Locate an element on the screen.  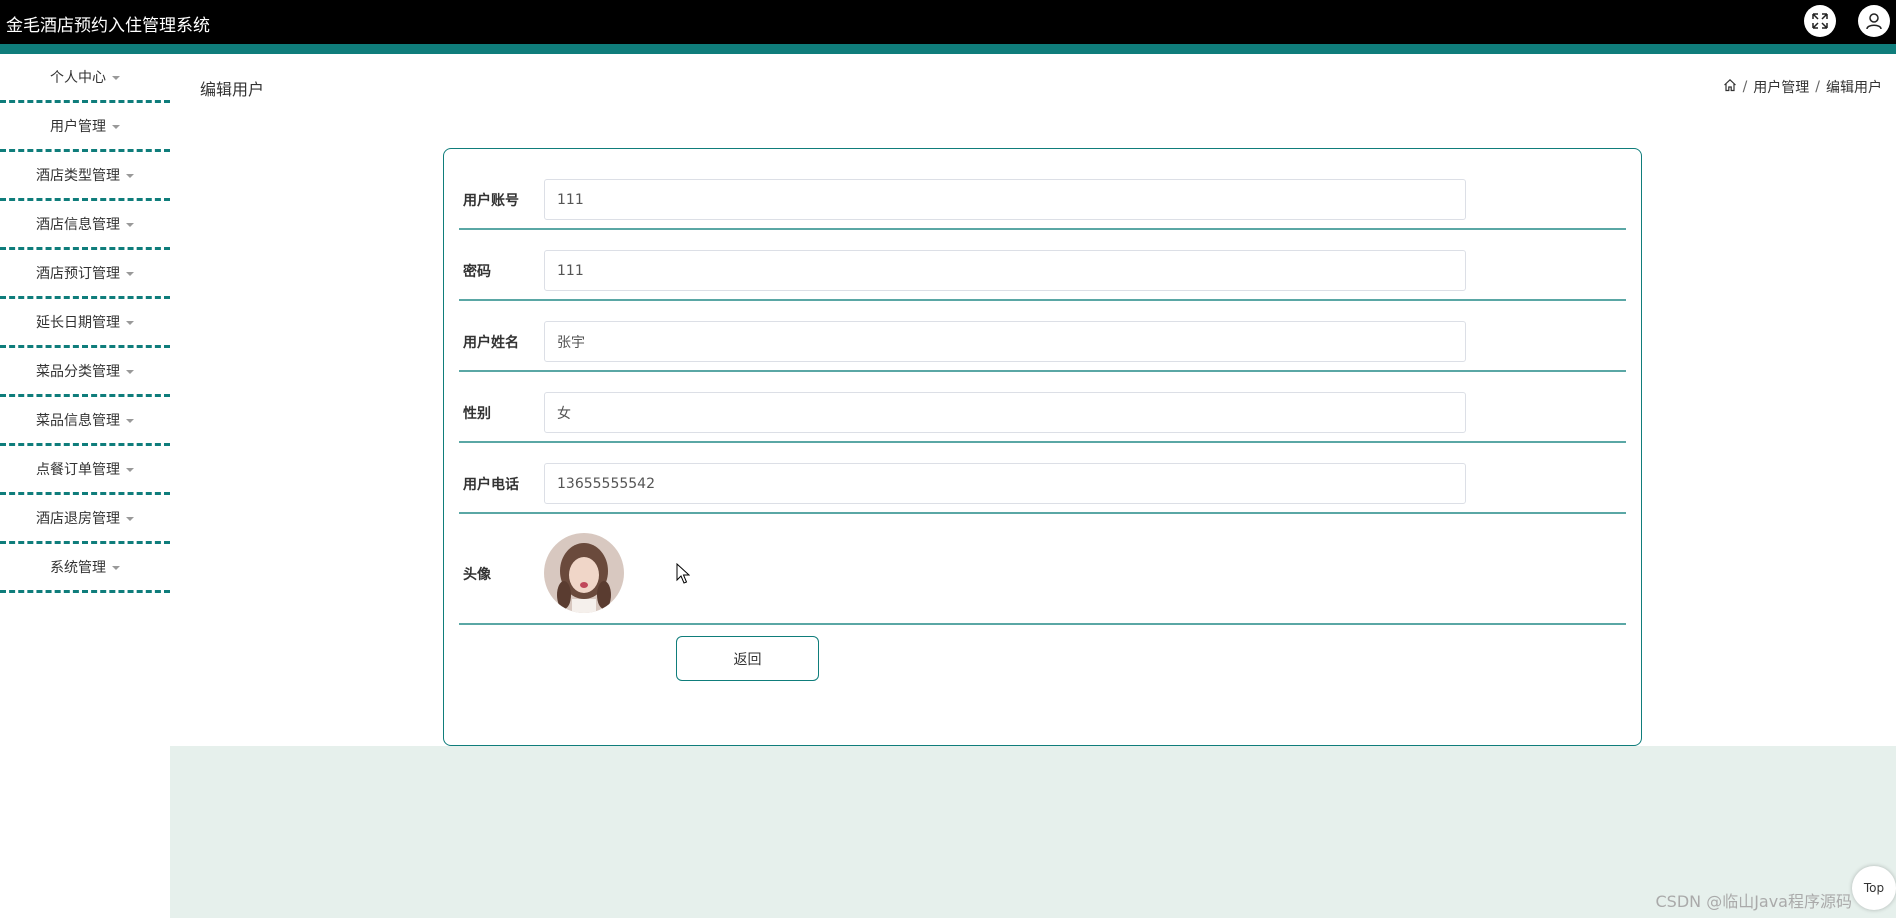
form-row-avatar: 头像 is located at coordinates (1042, 569).